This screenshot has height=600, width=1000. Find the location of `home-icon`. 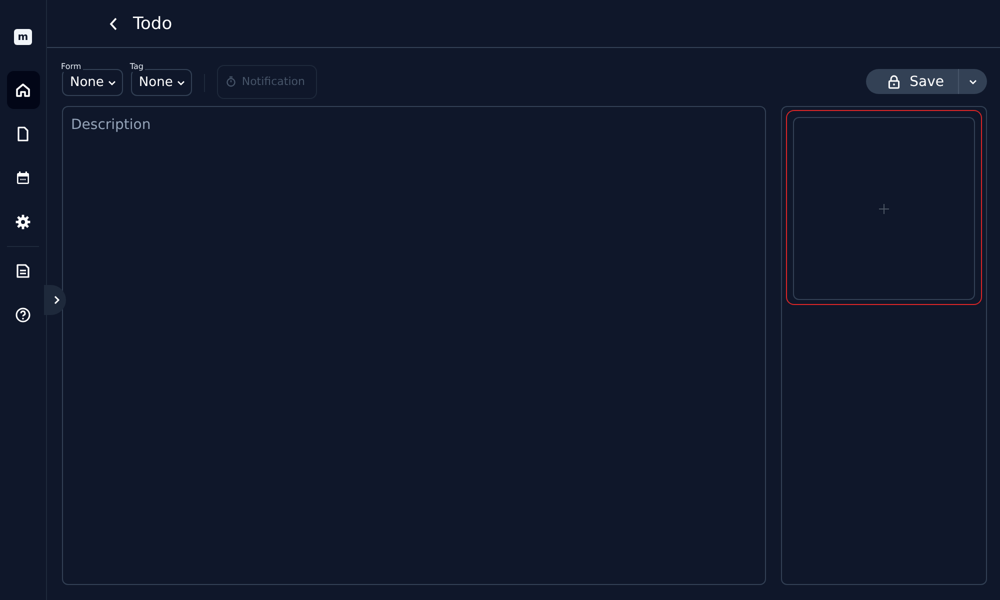

home-icon is located at coordinates (23, 90).